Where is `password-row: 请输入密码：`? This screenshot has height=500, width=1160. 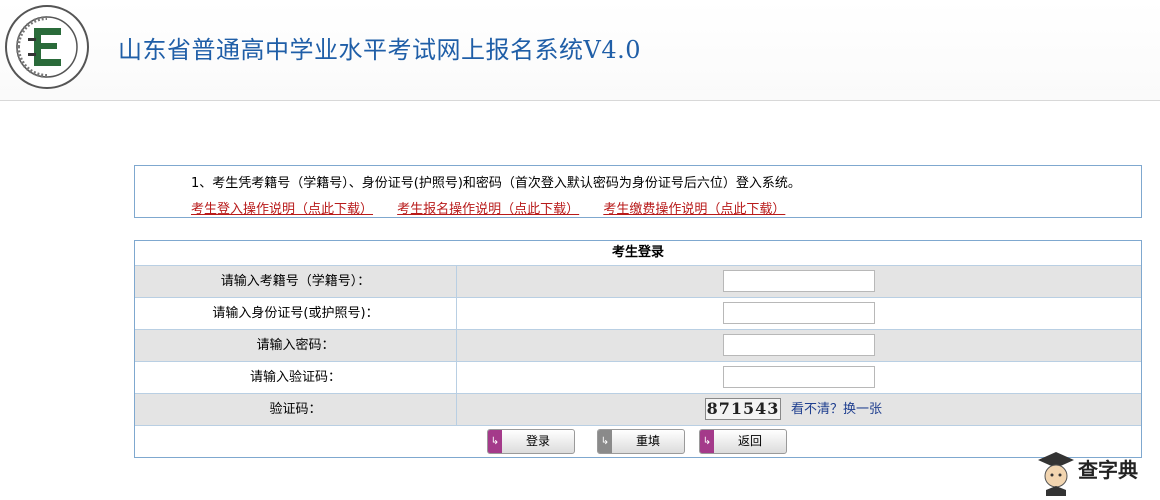
password-row: 请输入密码： is located at coordinates (638, 345).